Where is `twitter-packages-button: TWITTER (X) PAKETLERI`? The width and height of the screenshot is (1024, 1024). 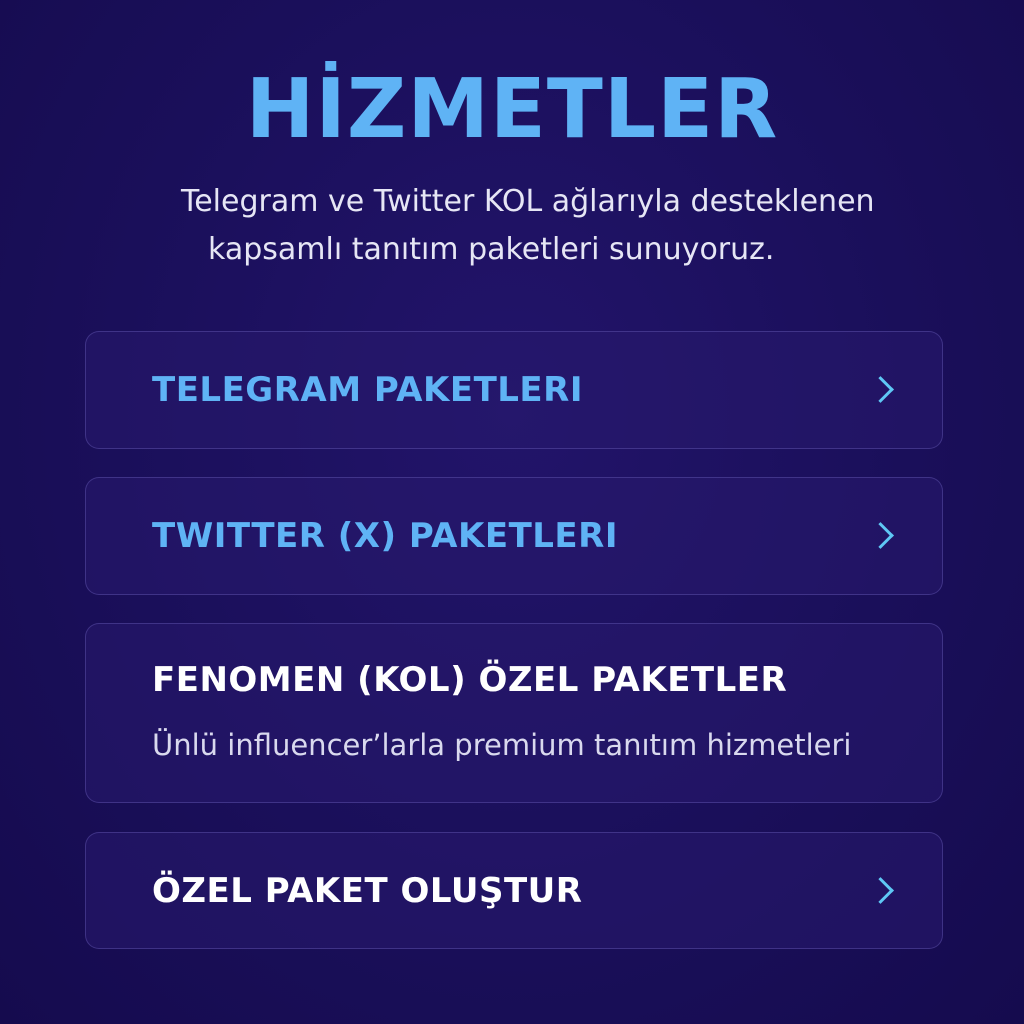
twitter-packages-button: TWITTER (X) PAKETLERI is located at coordinates (514, 536).